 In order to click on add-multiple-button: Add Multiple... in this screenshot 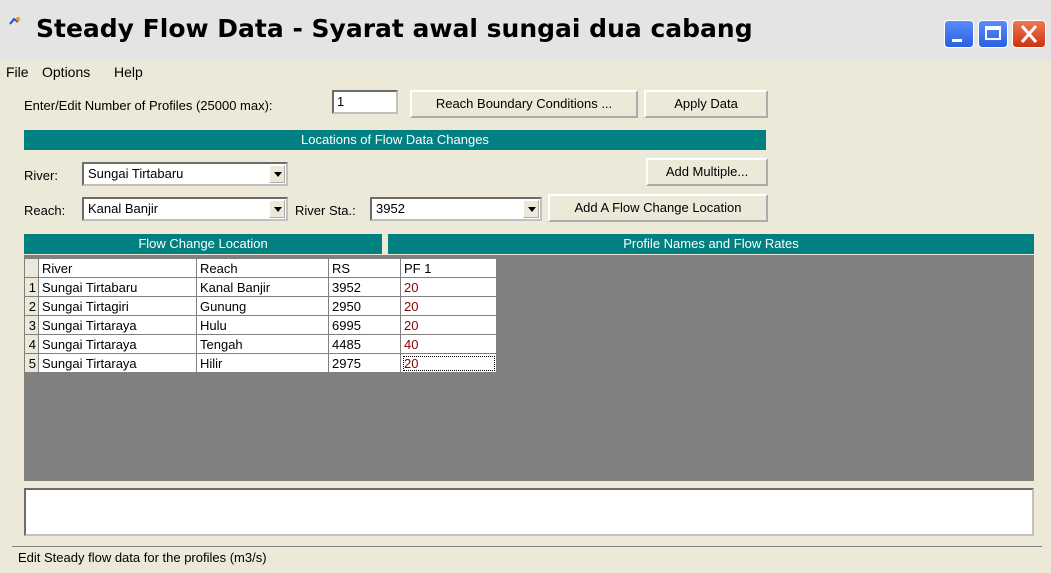, I will do `click(707, 172)`.